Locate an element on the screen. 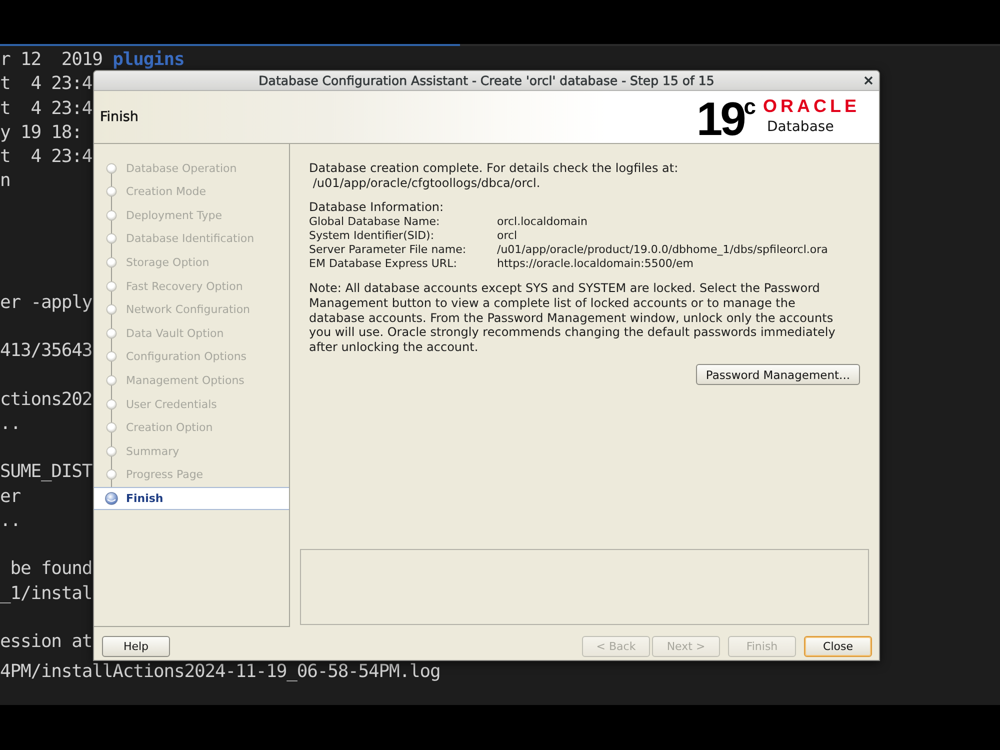  terminal-text: _1/instal is located at coordinates (46, 594).